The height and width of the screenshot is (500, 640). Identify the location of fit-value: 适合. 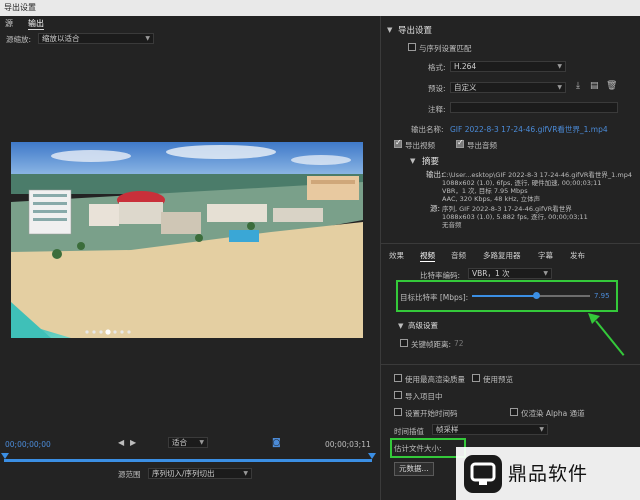
(179, 442).